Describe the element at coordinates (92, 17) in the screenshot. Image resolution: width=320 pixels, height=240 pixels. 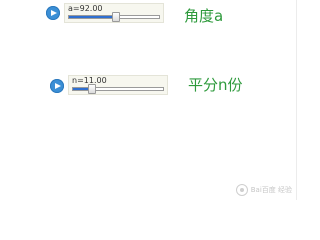
I see `slider-a-fill` at that location.